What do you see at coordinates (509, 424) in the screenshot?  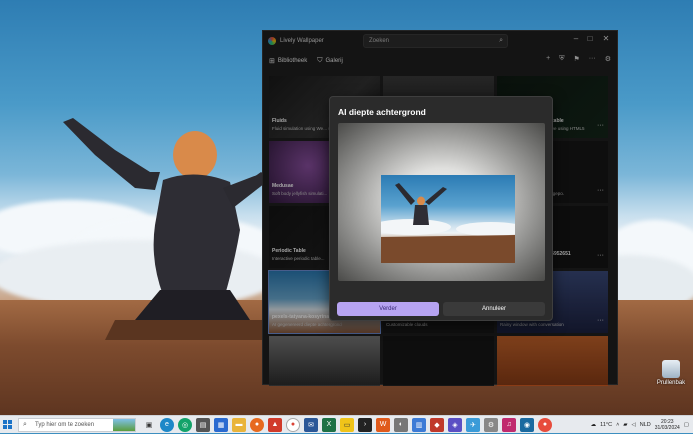 I see `app-pink-icon: ♫` at bounding box center [509, 424].